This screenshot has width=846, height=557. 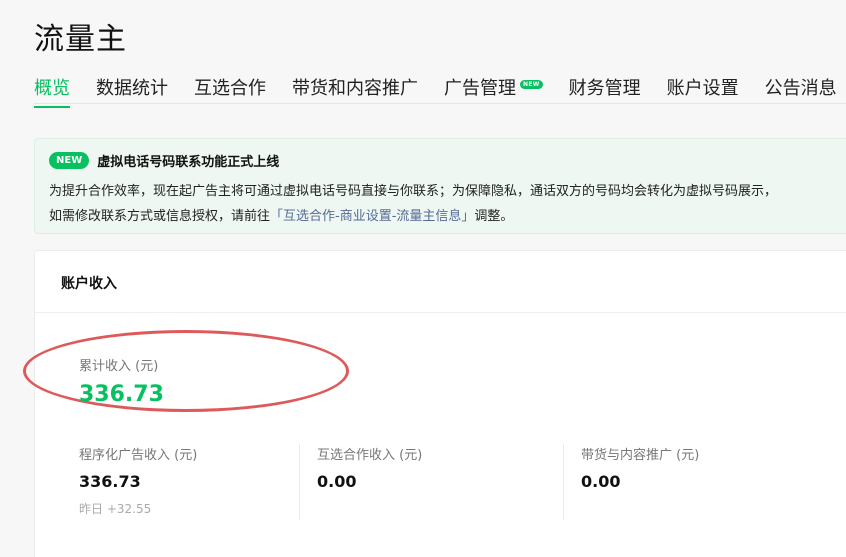 I want to click on stat-label: 程序化广告收入 (元), so click(x=138, y=455).